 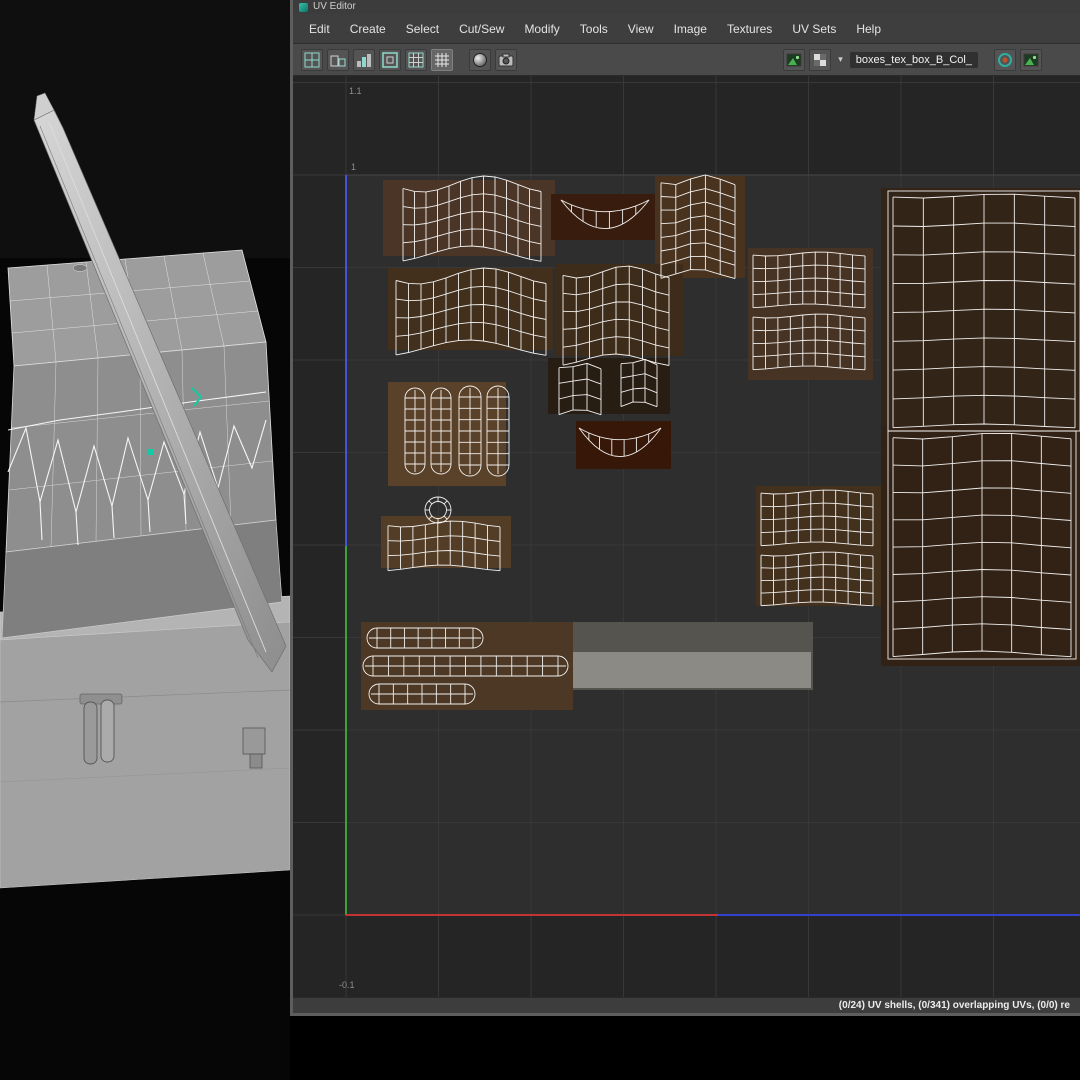 What do you see at coordinates (145, 742) in the screenshot?
I see `model-lid-box` at bounding box center [145, 742].